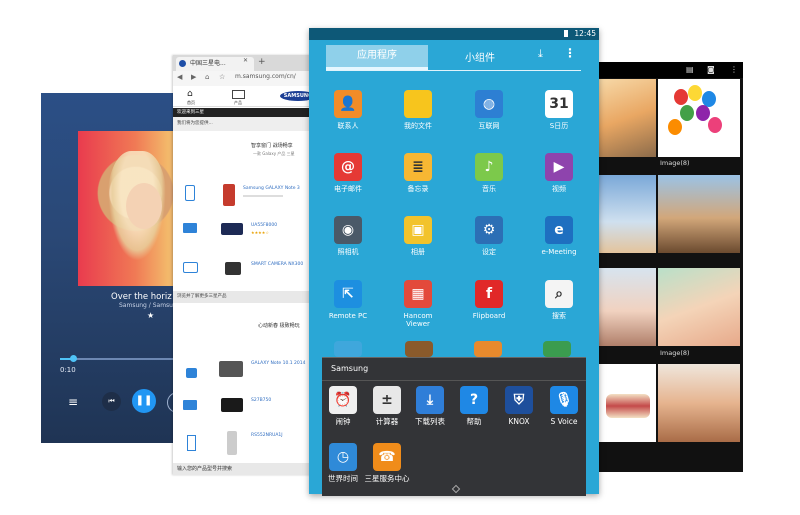 The image size is (800, 515). What do you see at coordinates (111, 401) in the screenshot?
I see `previous-icon: ⏮` at bounding box center [111, 401].